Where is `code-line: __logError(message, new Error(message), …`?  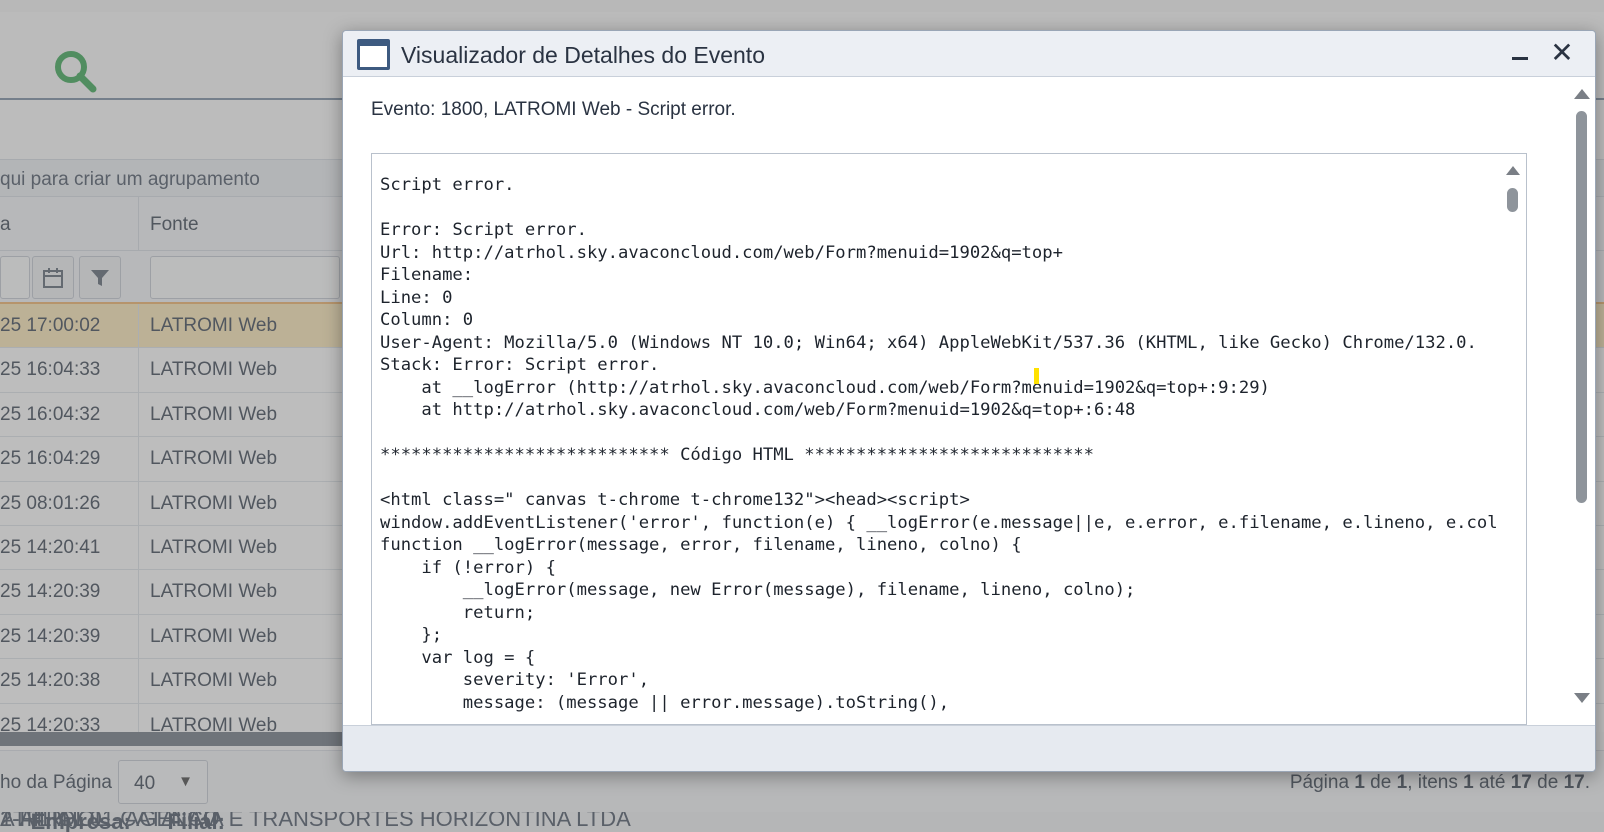 code-line: __logError(message, new Error(message), … is located at coordinates (758, 590).